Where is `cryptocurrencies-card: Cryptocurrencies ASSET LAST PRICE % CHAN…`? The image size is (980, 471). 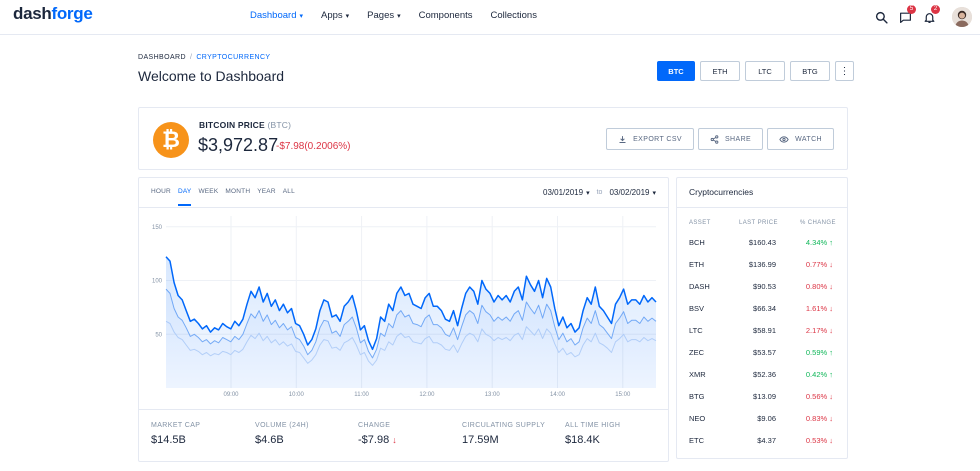 cryptocurrencies-card: Cryptocurrencies ASSET LAST PRICE % CHAN… is located at coordinates (762, 318).